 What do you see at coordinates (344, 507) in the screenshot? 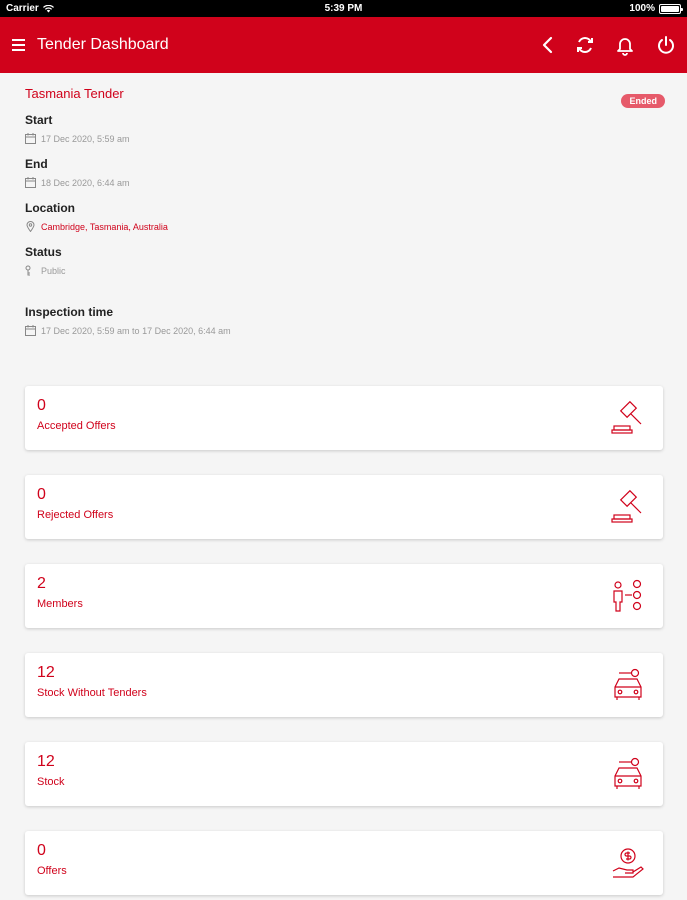
I see `rejected-offers-card: 0 Rejected Offers` at bounding box center [344, 507].